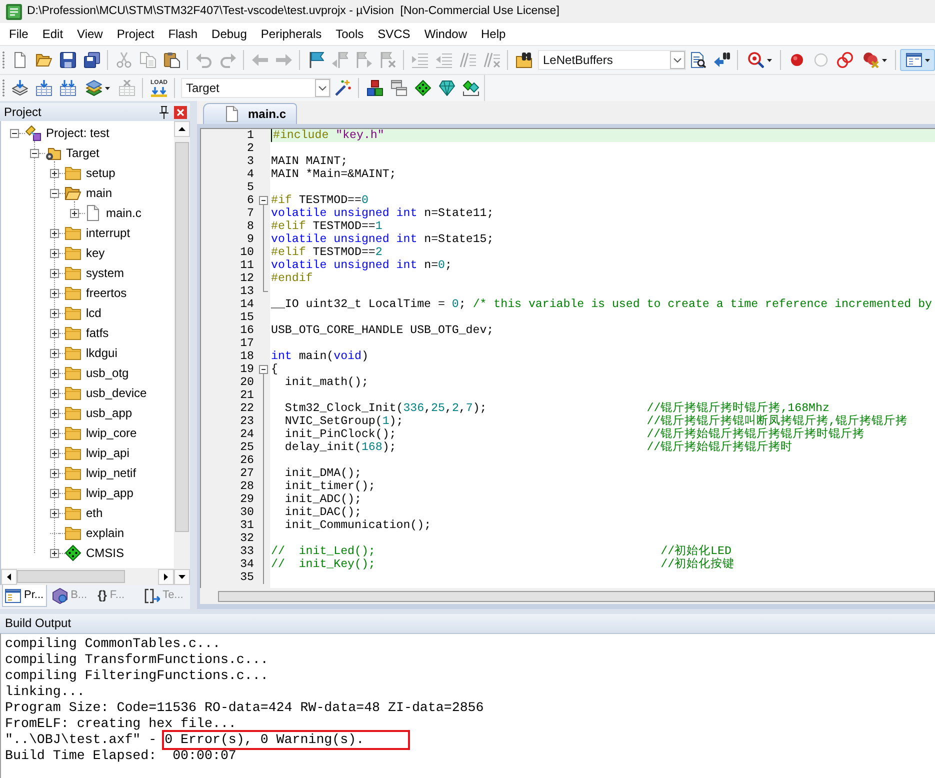  What do you see at coordinates (431, 265) in the screenshot?
I see `code-text: n=` at bounding box center [431, 265].